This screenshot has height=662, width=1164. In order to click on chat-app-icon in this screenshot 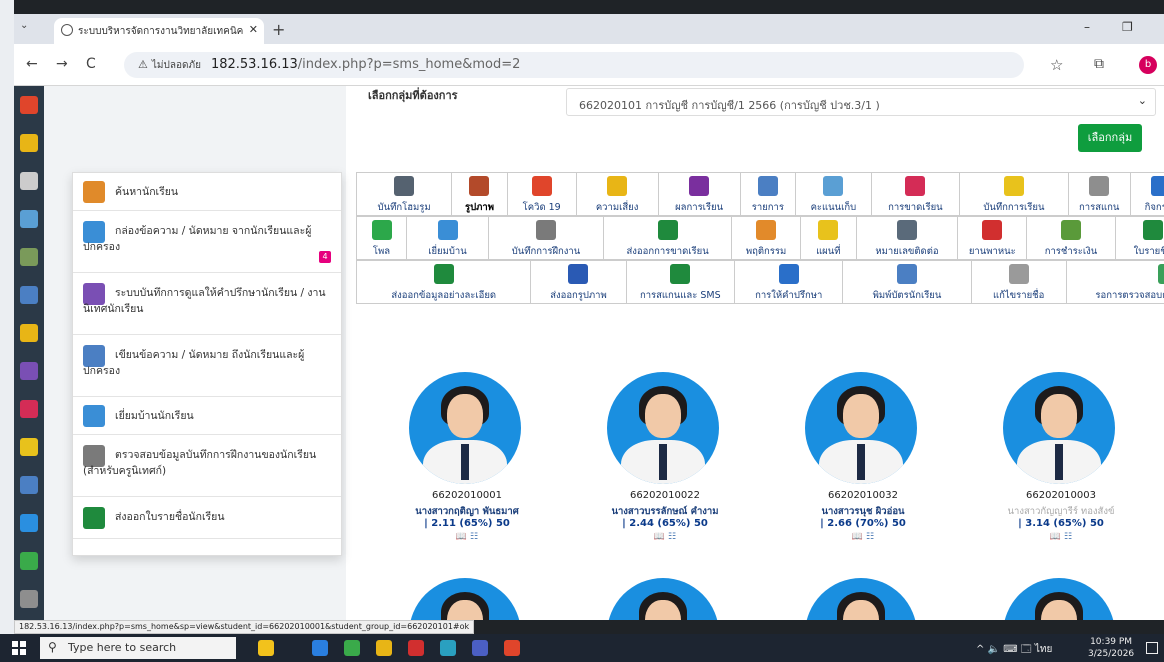, I will do `click(352, 648)`.